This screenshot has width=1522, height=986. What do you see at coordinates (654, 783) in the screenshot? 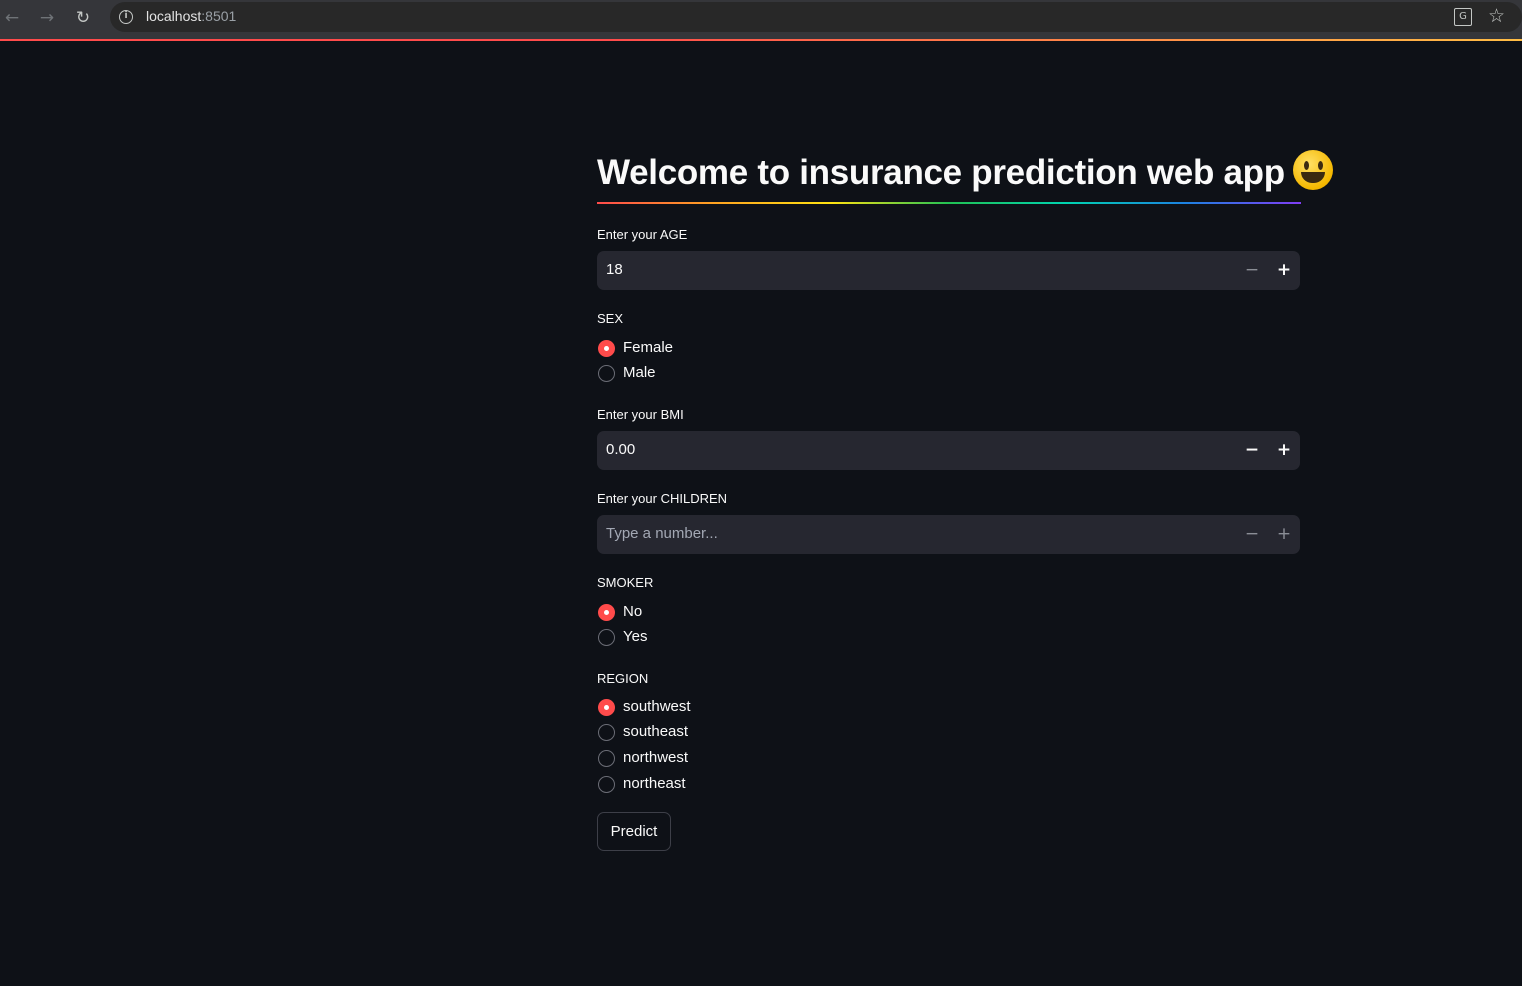
I see `radio-label: northeast` at bounding box center [654, 783].